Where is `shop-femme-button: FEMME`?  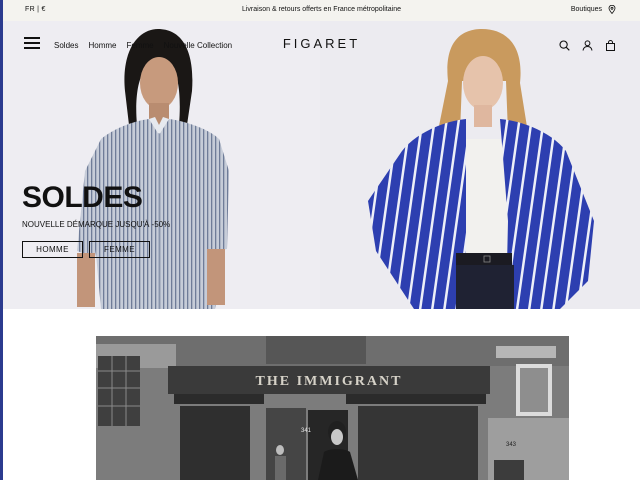
shop-femme-button: FEMME is located at coordinates (119, 249).